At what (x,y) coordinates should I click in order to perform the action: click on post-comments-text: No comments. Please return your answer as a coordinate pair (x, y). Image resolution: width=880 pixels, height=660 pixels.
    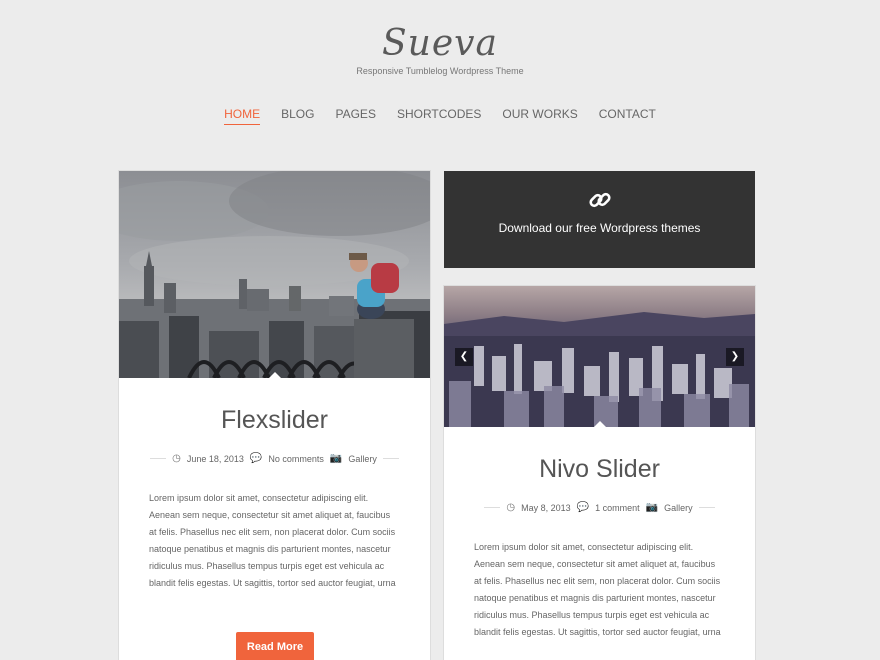
    Looking at the image, I should click on (296, 459).